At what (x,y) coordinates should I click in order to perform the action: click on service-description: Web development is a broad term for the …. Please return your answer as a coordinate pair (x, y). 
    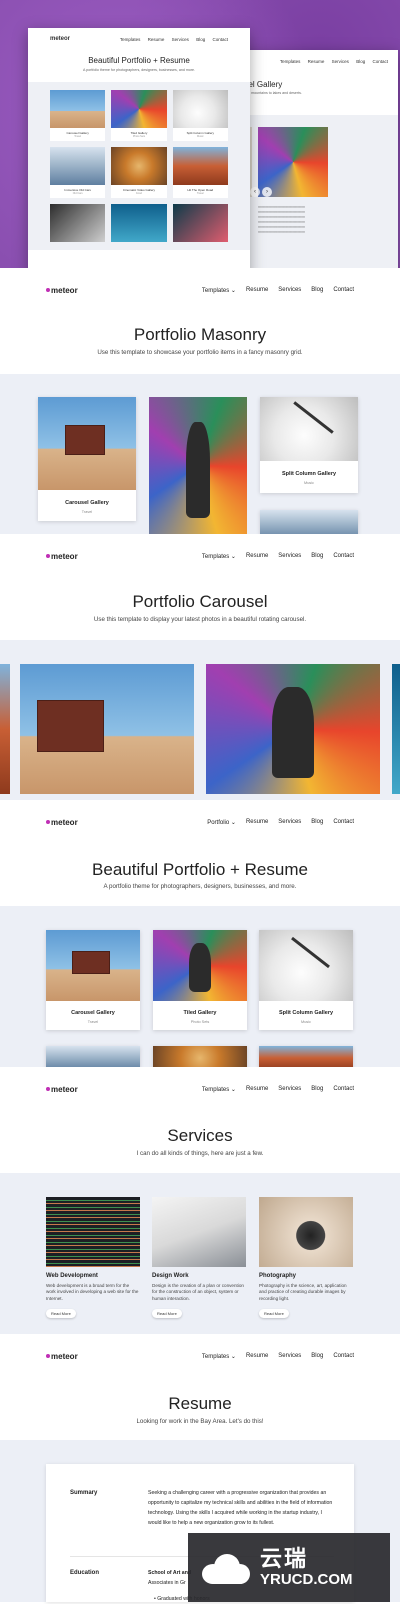
    Looking at the image, I should click on (92, 1292).